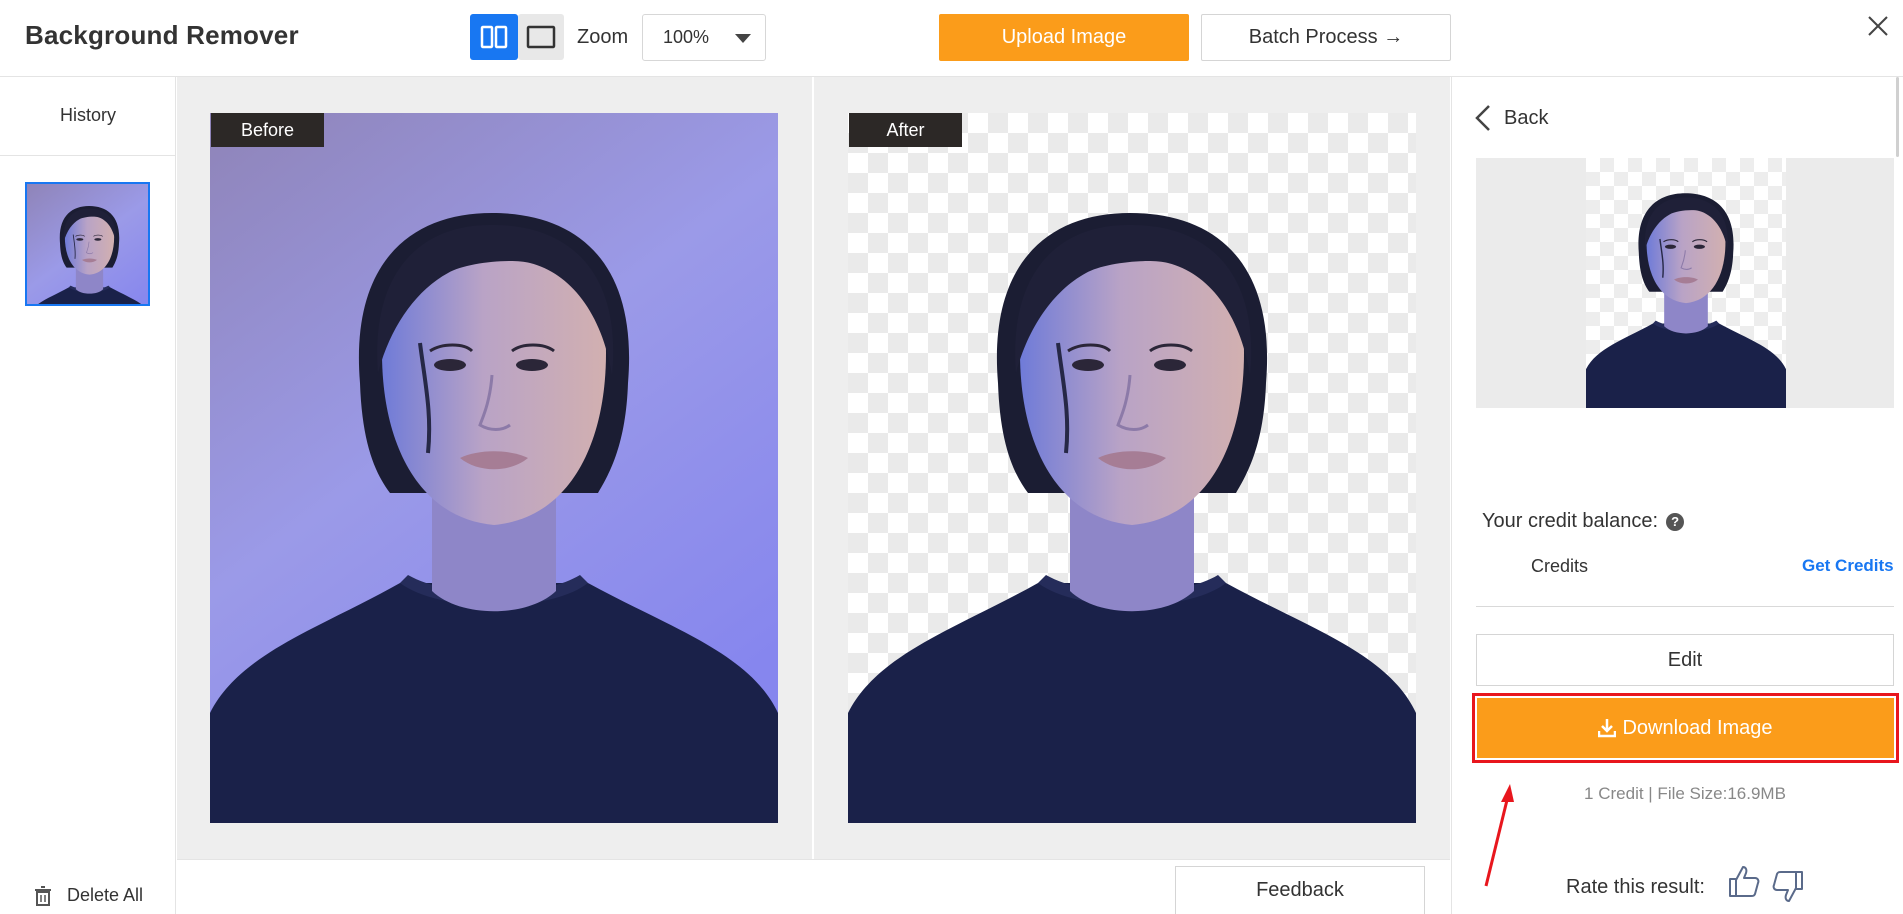 The height and width of the screenshot is (914, 1903). What do you see at coordinates (1685, 606) in the screenshot?
I see `panel-divider` at bounding box center [1685, 606].